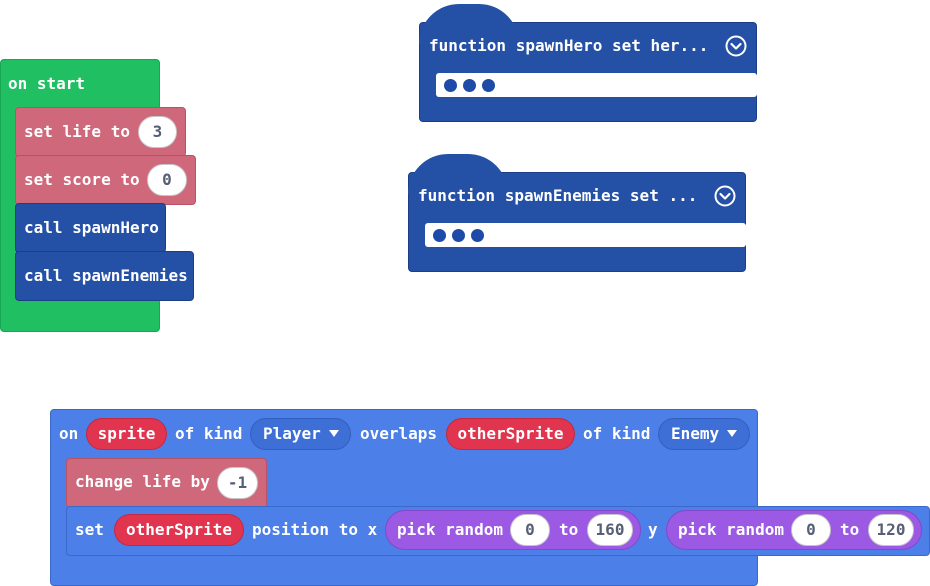 This screenshot has width=930, height=586. Describe the element at coordinates (695, 433) in the screenshot. I see `kind-enemy-label: Enemy` at that location.